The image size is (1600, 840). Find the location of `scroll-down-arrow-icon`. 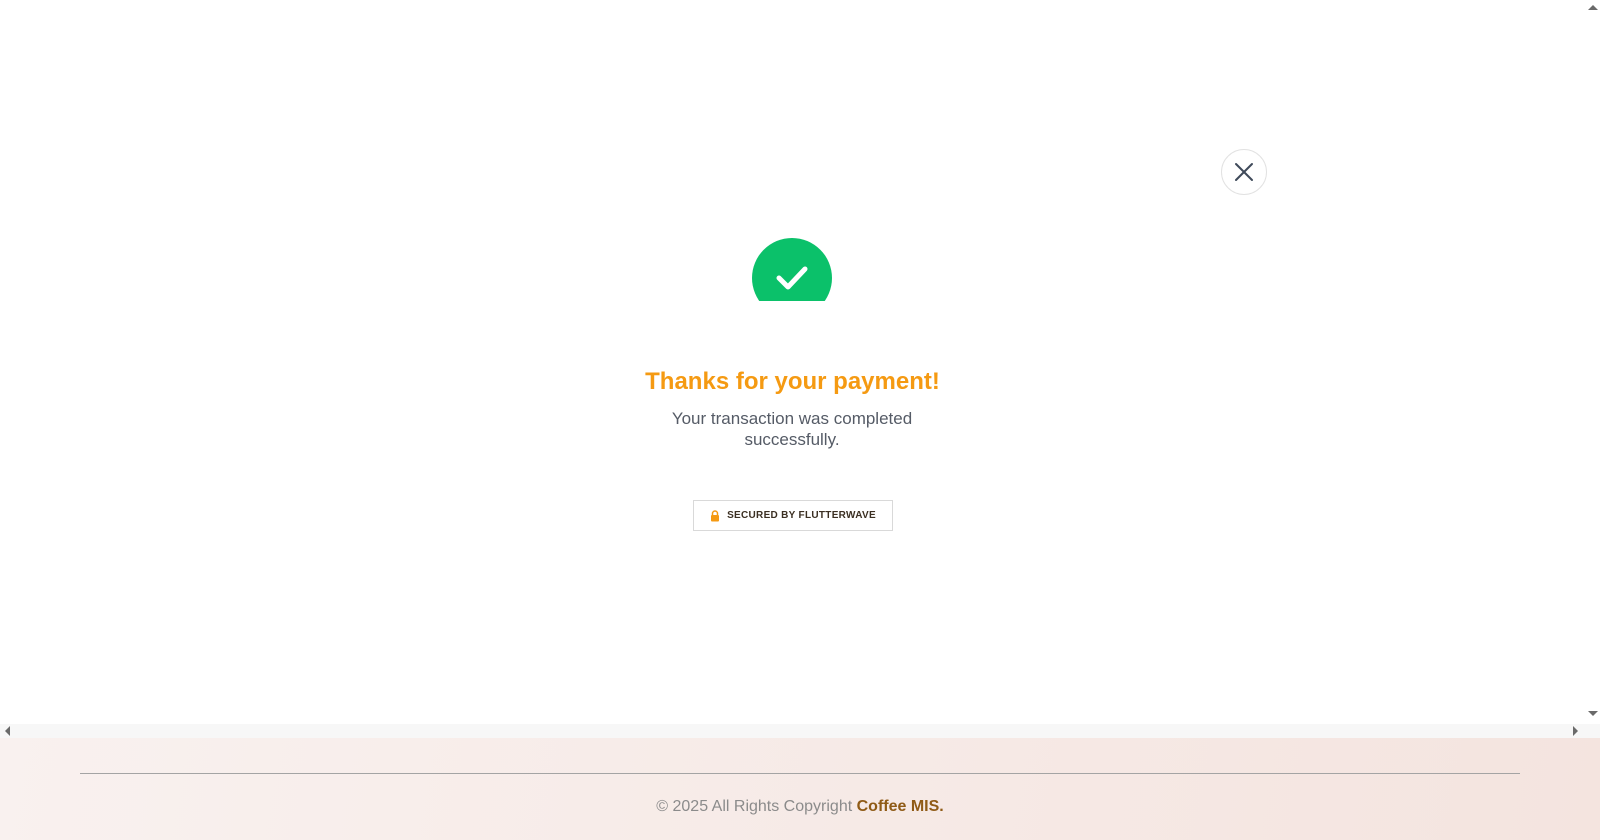

scroll-down-arrow-icon is located at coordinates (1593, 713).